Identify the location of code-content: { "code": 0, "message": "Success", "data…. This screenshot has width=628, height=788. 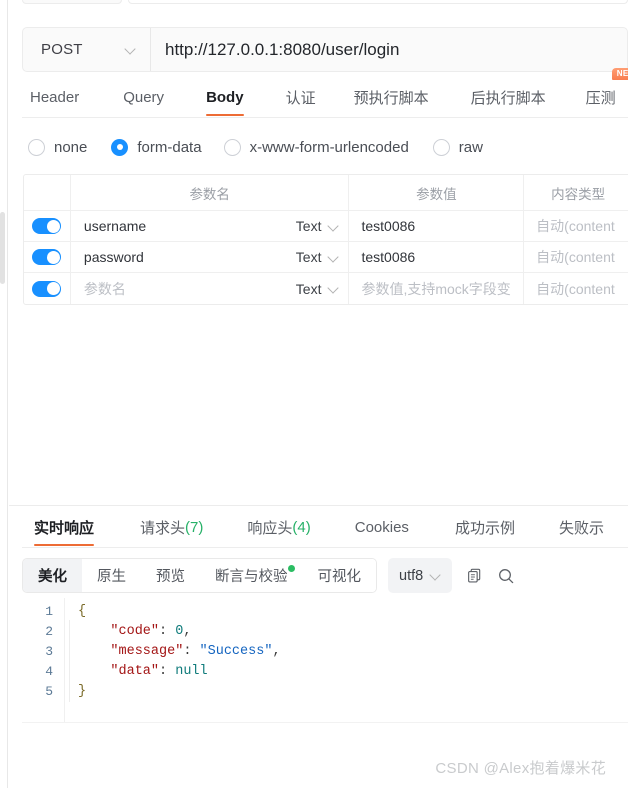
(346, 660).